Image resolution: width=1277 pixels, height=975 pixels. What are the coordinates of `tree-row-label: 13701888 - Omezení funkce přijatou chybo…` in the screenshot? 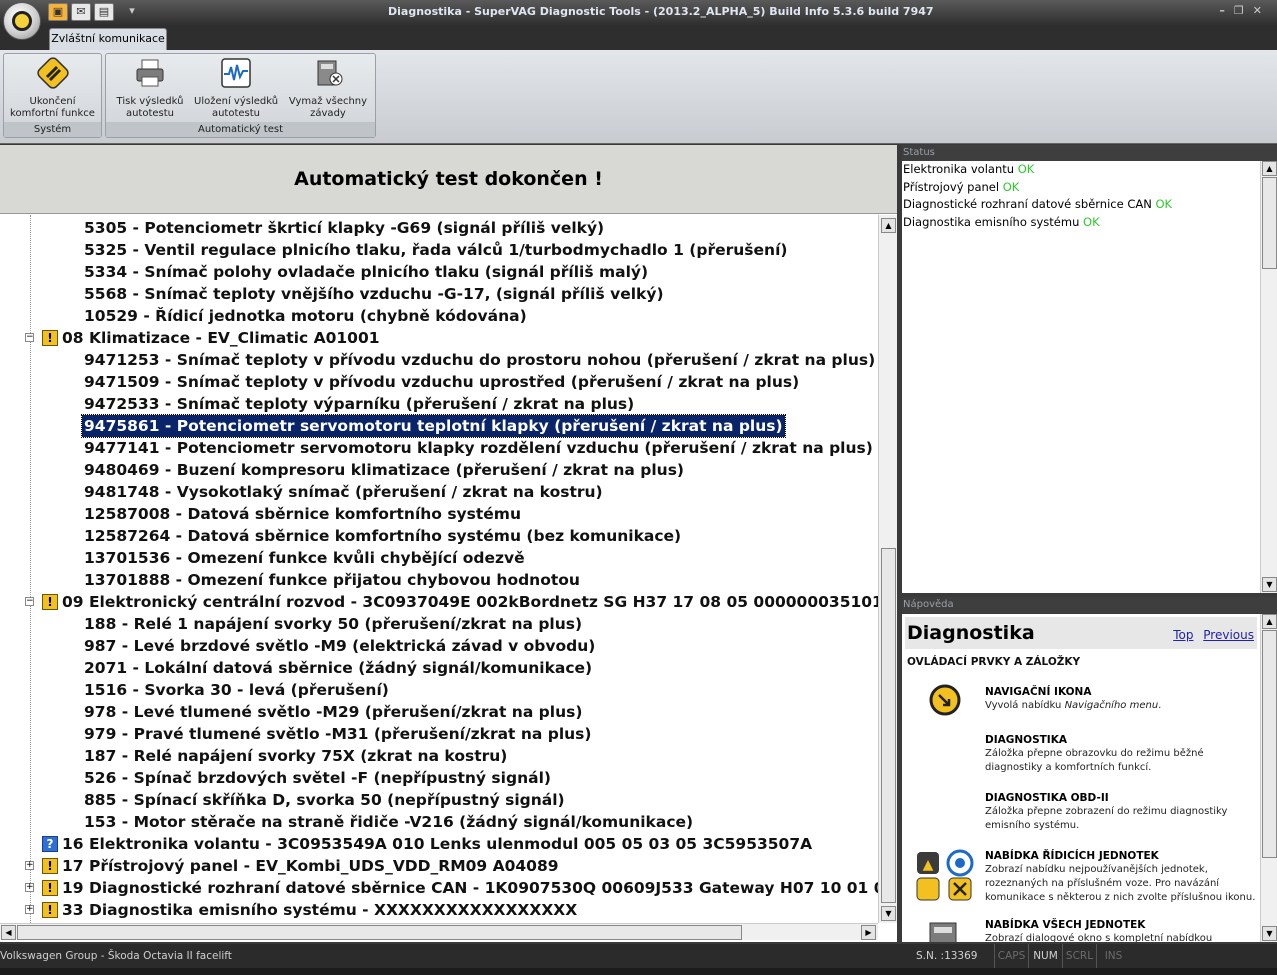 It's located at (332, 580).